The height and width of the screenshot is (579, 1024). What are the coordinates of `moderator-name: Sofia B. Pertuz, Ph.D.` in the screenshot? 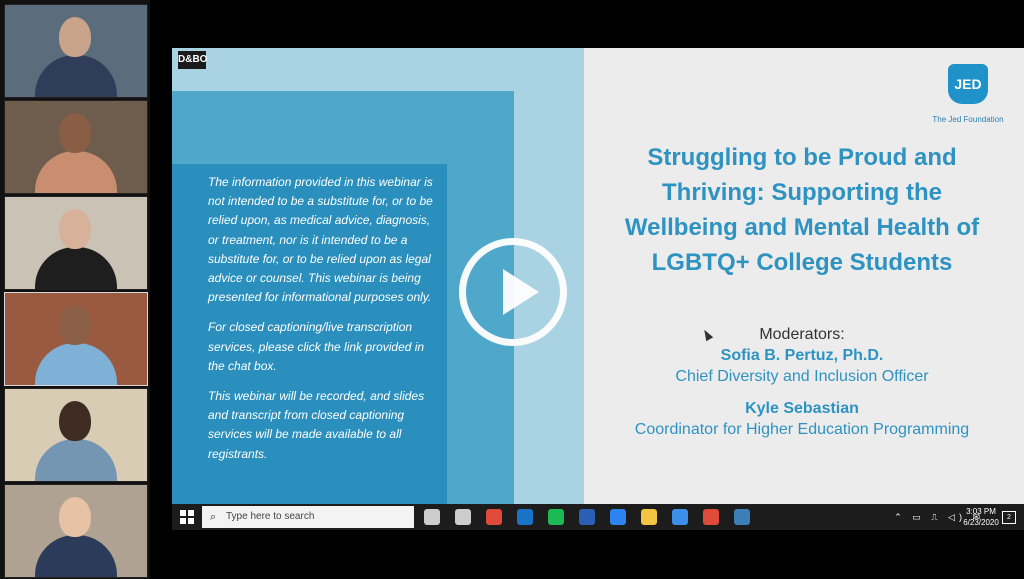 It's located at (802, 355).